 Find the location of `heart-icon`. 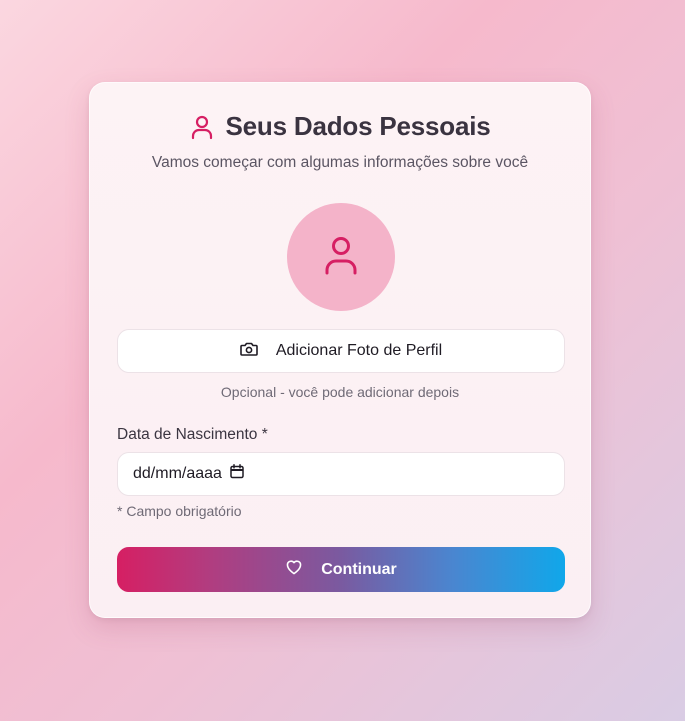

heart-icon is located at coordinates (294, 569).